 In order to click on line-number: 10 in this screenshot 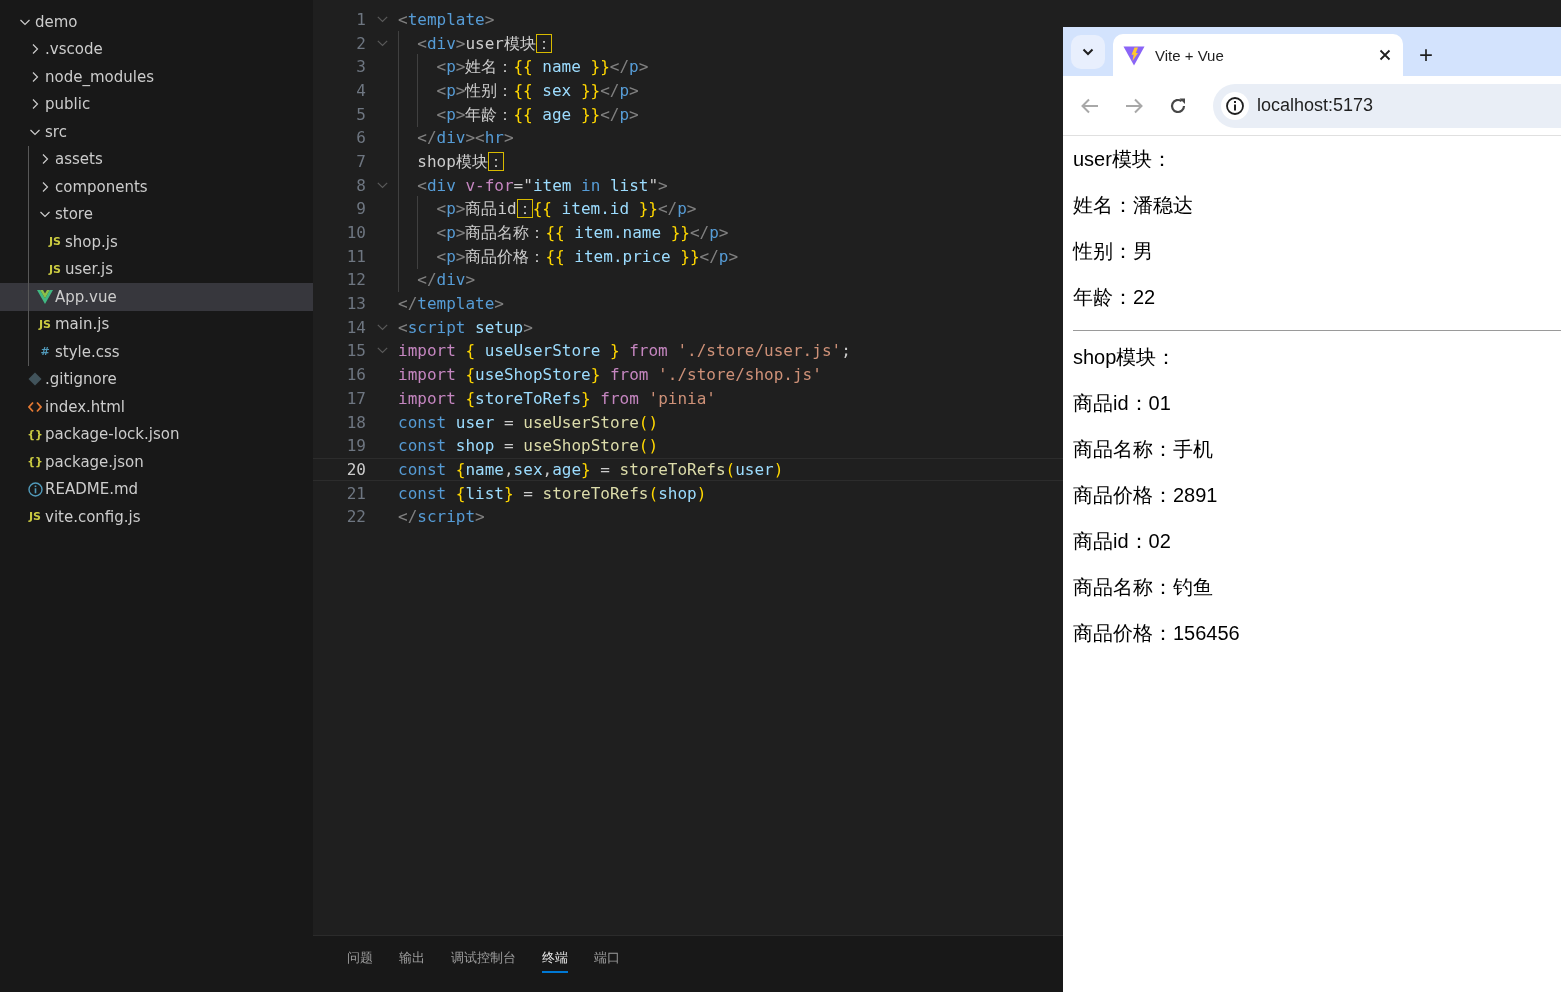, I will do `click(355, 233)`.